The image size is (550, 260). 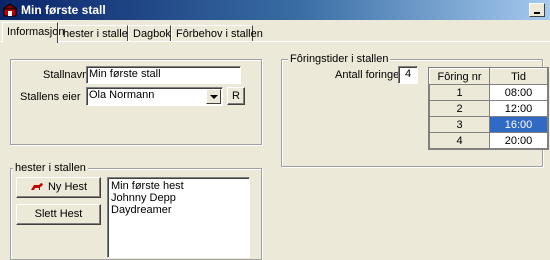 I want to click on feeding-nr-cell: 2, so click(x=459, y=108).